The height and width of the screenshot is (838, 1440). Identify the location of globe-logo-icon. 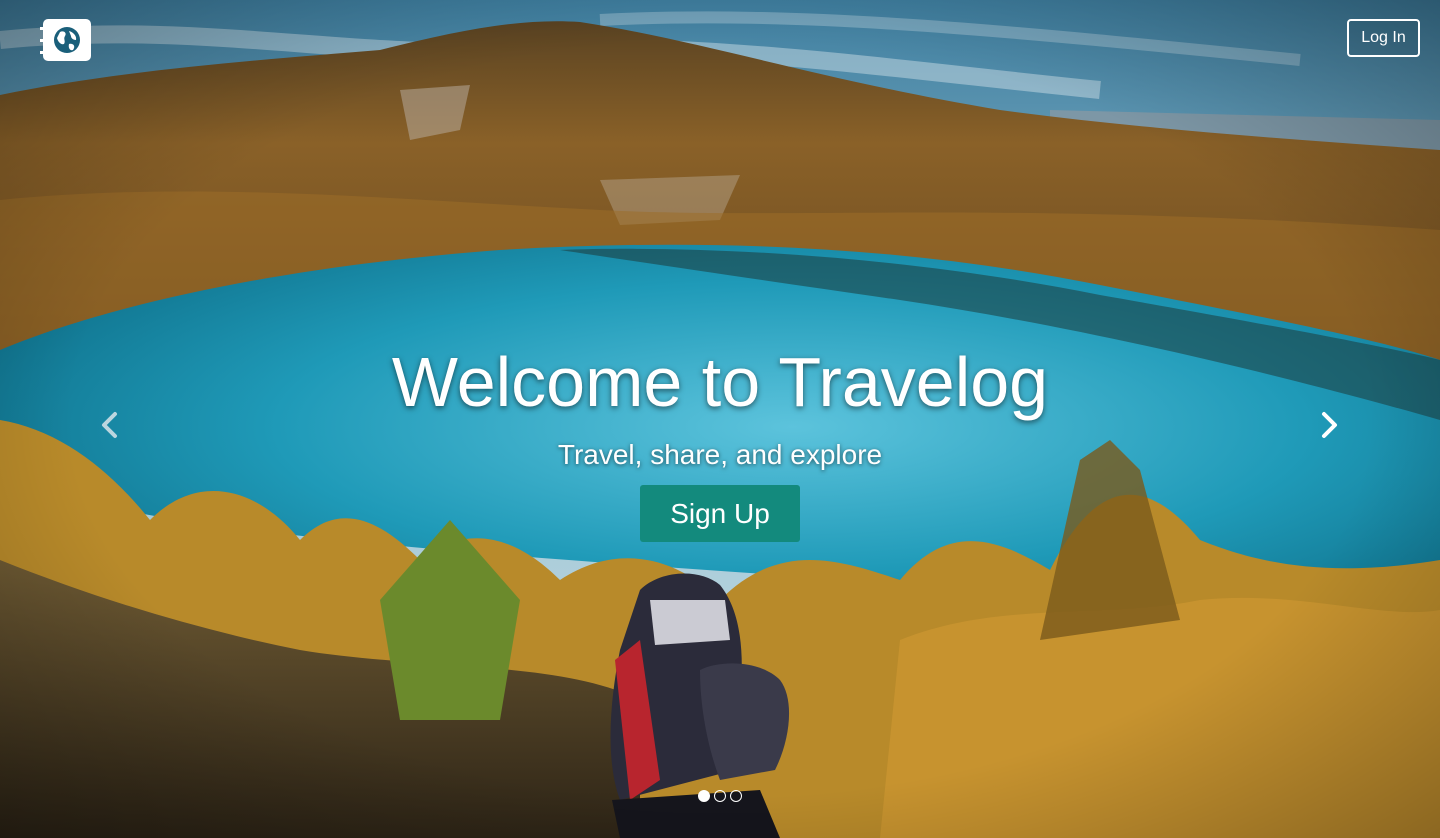
(66, 40).